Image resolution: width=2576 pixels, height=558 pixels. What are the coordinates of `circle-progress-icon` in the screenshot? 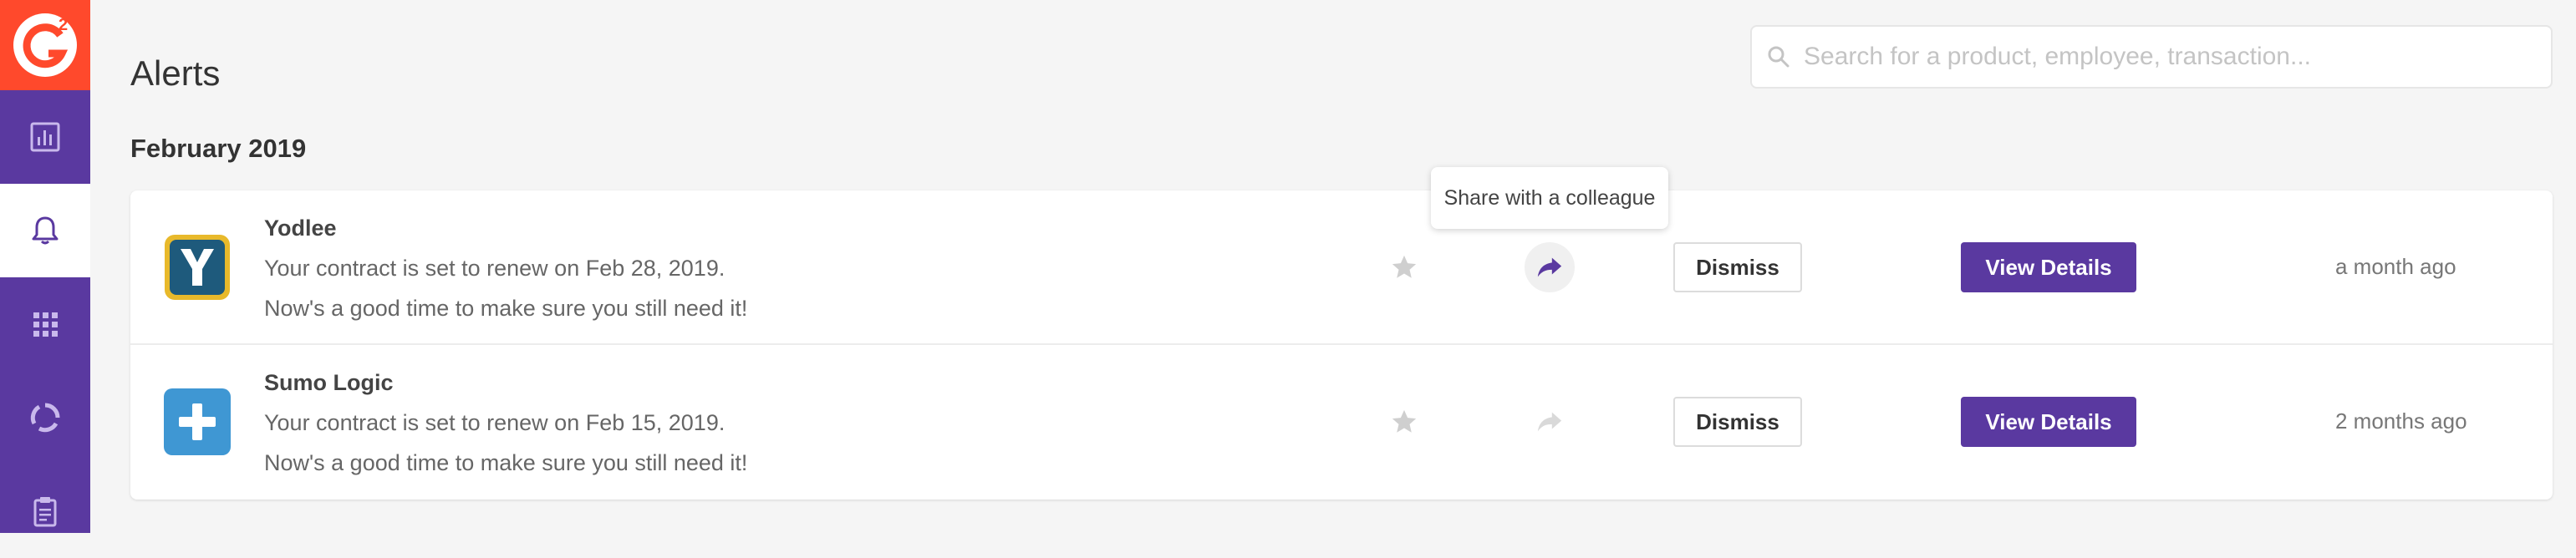 It's located at (45, 418).